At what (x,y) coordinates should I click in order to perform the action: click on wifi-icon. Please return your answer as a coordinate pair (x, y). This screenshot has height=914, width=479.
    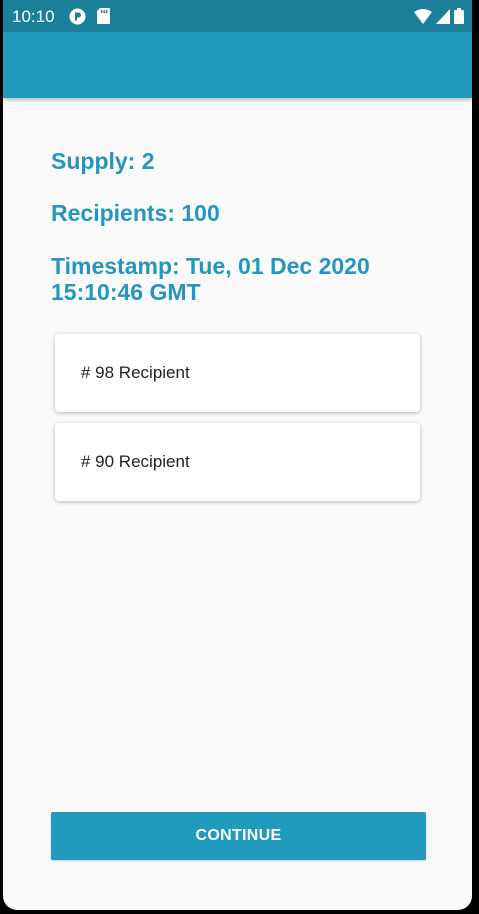
    Looking at the image, I should click on (423, 18).